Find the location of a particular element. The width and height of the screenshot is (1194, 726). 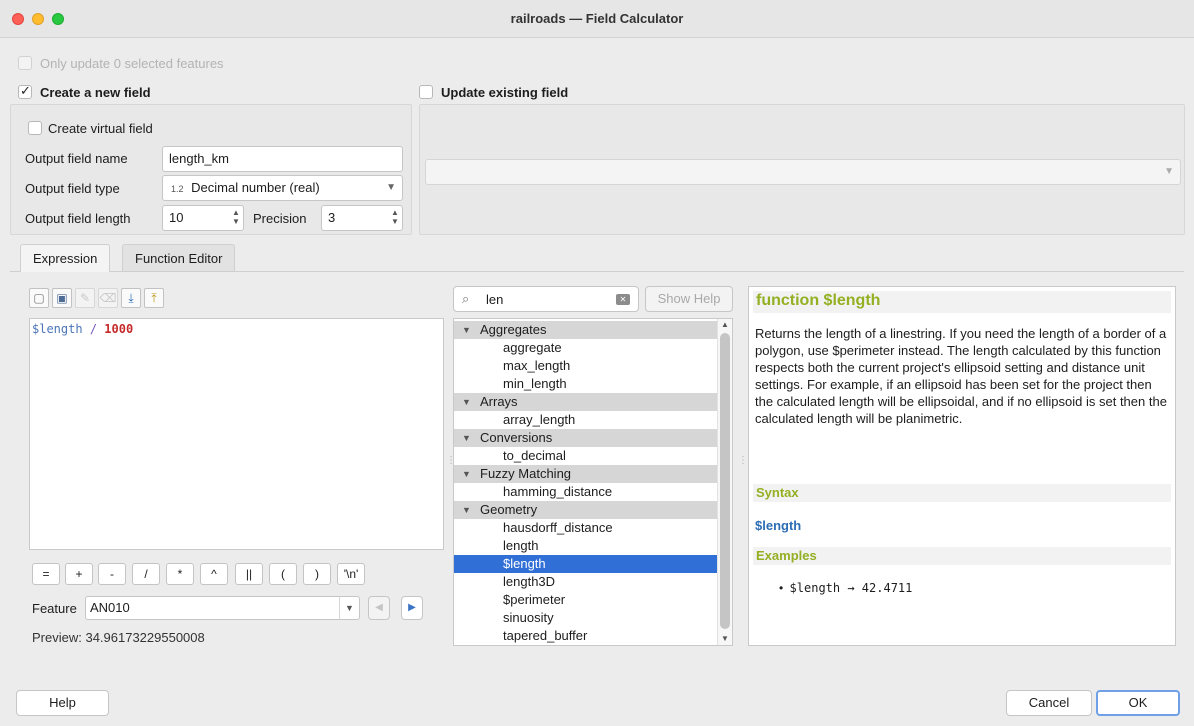

examples-header-bar: Examples is located at coordinates (962, 556).